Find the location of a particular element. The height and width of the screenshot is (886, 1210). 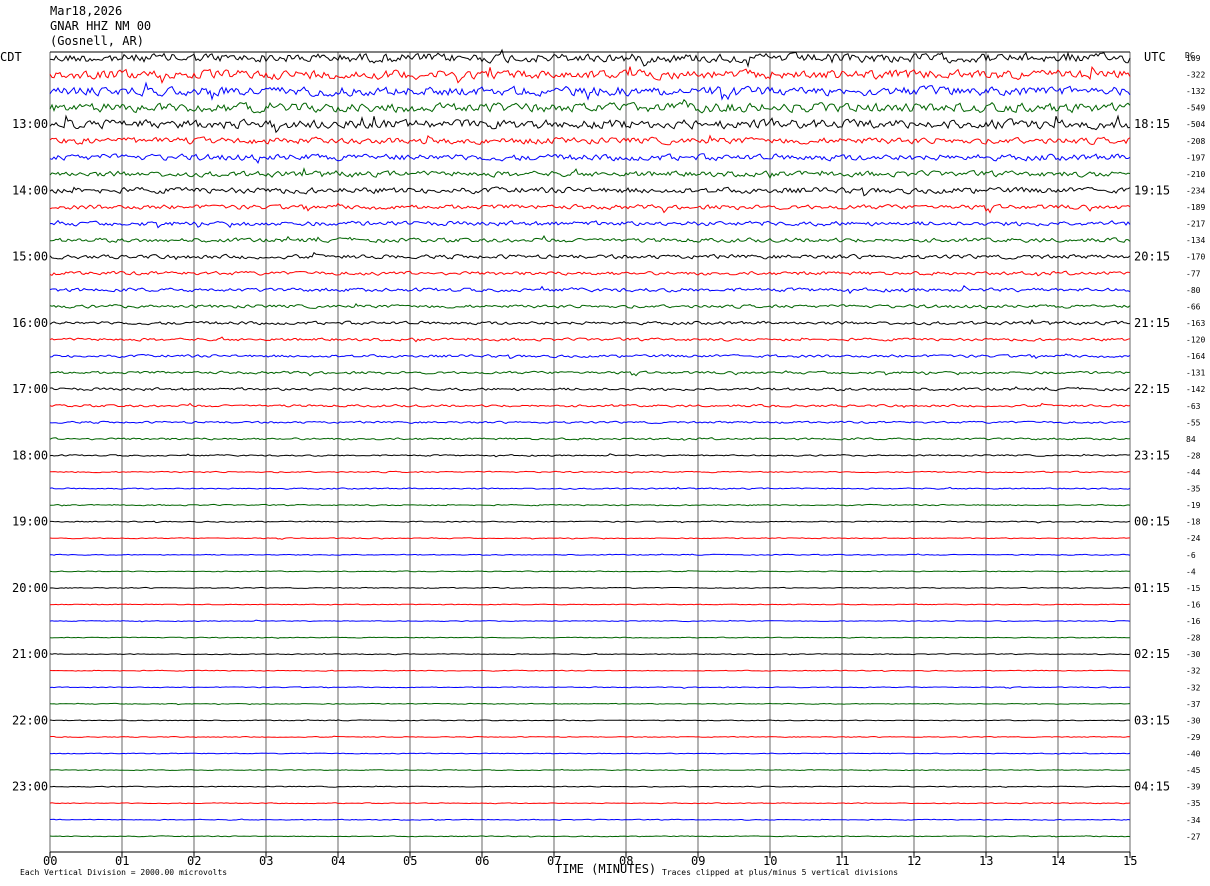

x-tick-label: 14 is located at coordinates (1058, 861).